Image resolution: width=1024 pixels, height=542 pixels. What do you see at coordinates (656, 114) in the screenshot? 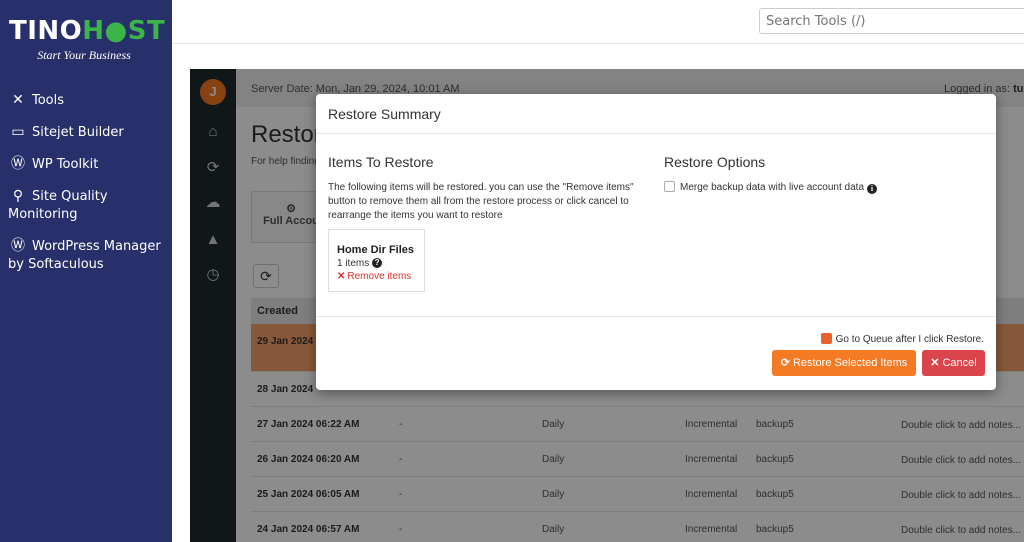
I see `modal-title: Restore Summary` at bounding box center [656, 114].